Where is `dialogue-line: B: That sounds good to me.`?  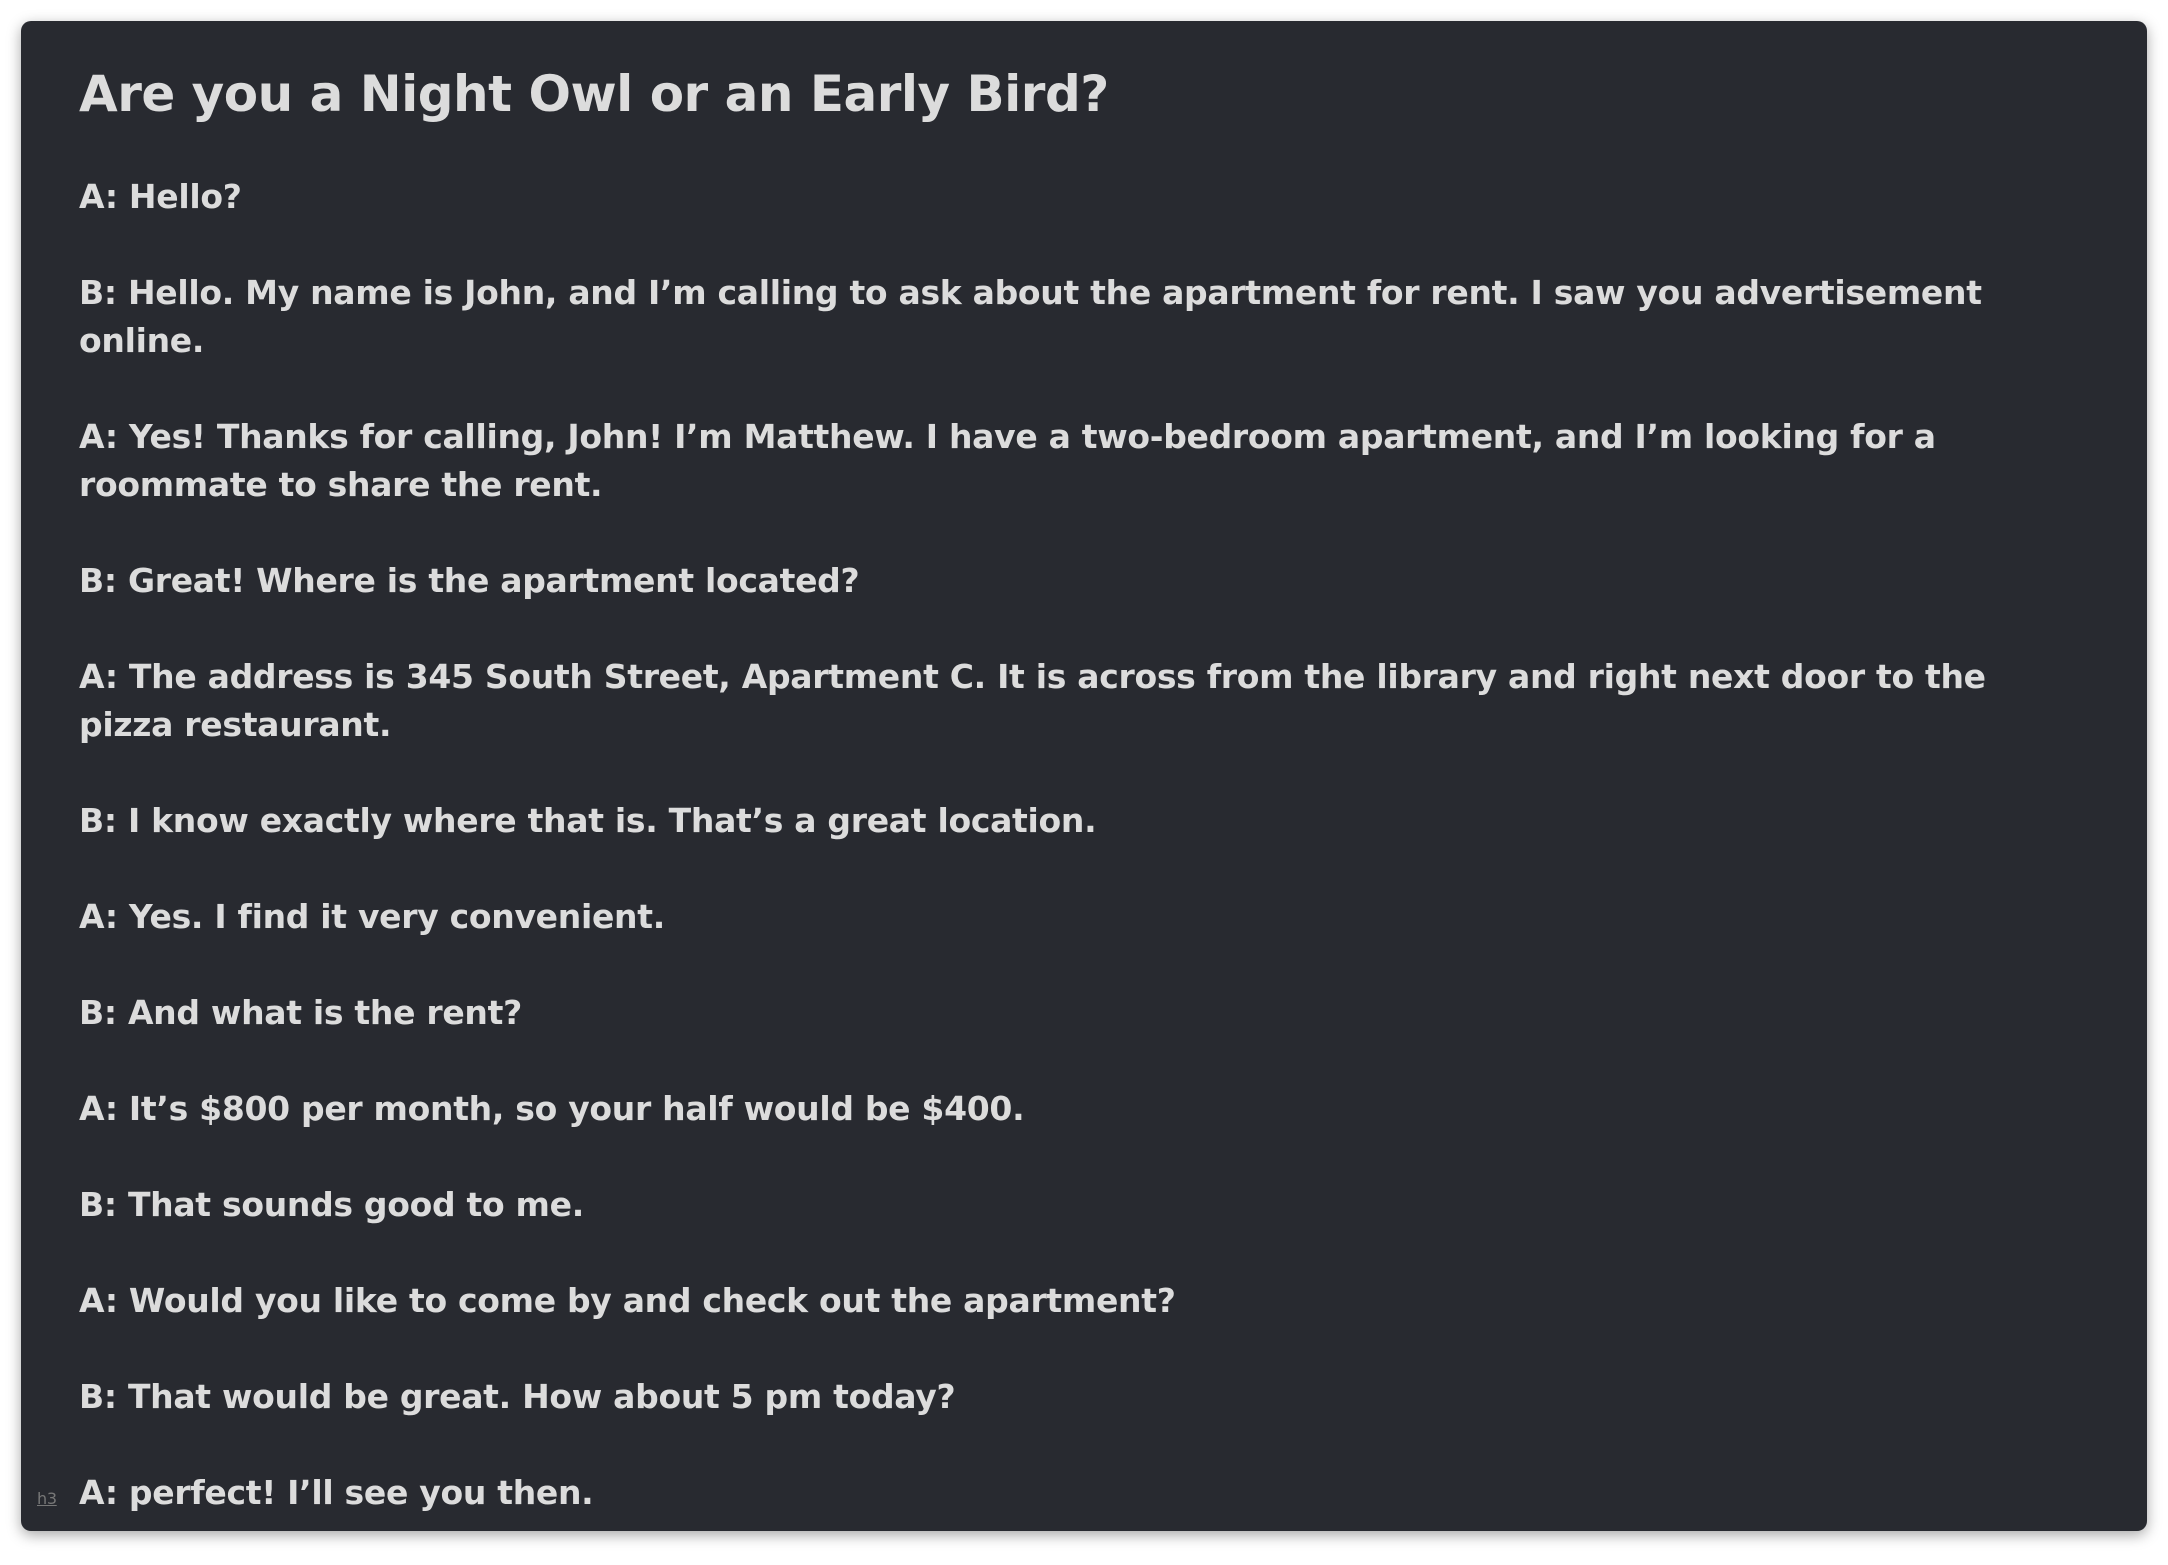 dialogue-line: B: That sounds good to me. is located at coordinates (331, 1204).